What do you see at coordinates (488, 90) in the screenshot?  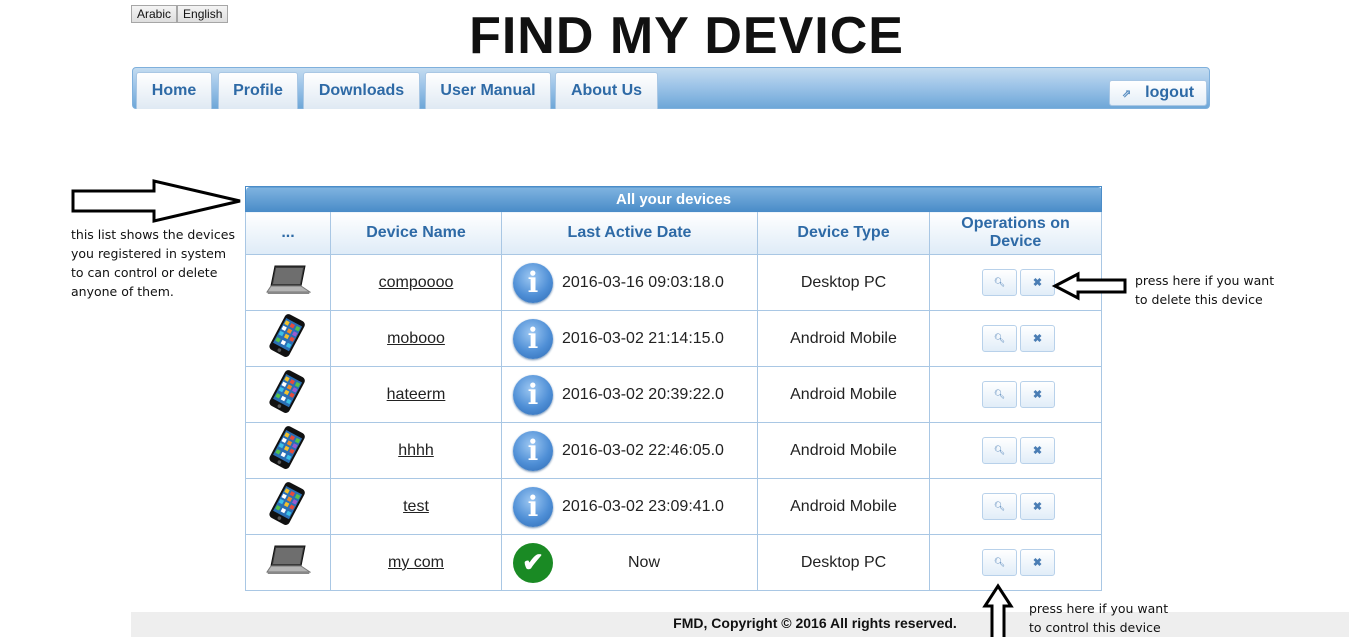 I see `tab-user-manual: User Manual` at bounding box center [488, 90].